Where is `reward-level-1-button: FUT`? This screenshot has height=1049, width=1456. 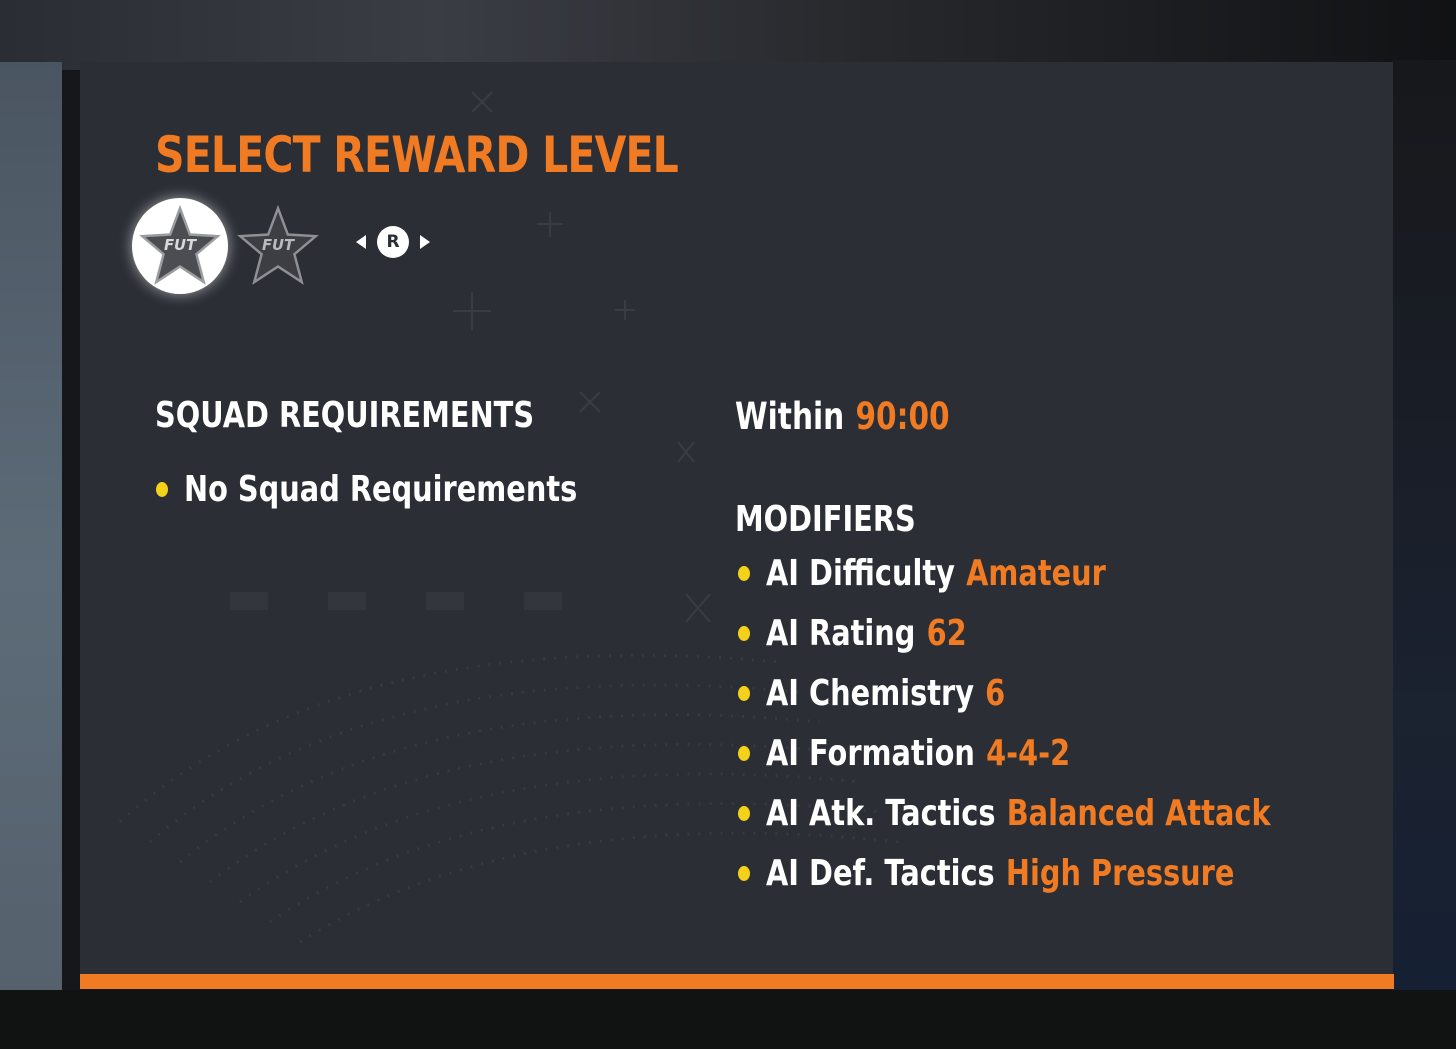 reward-level-1-button: FUT is located at coordinates (180, 246).